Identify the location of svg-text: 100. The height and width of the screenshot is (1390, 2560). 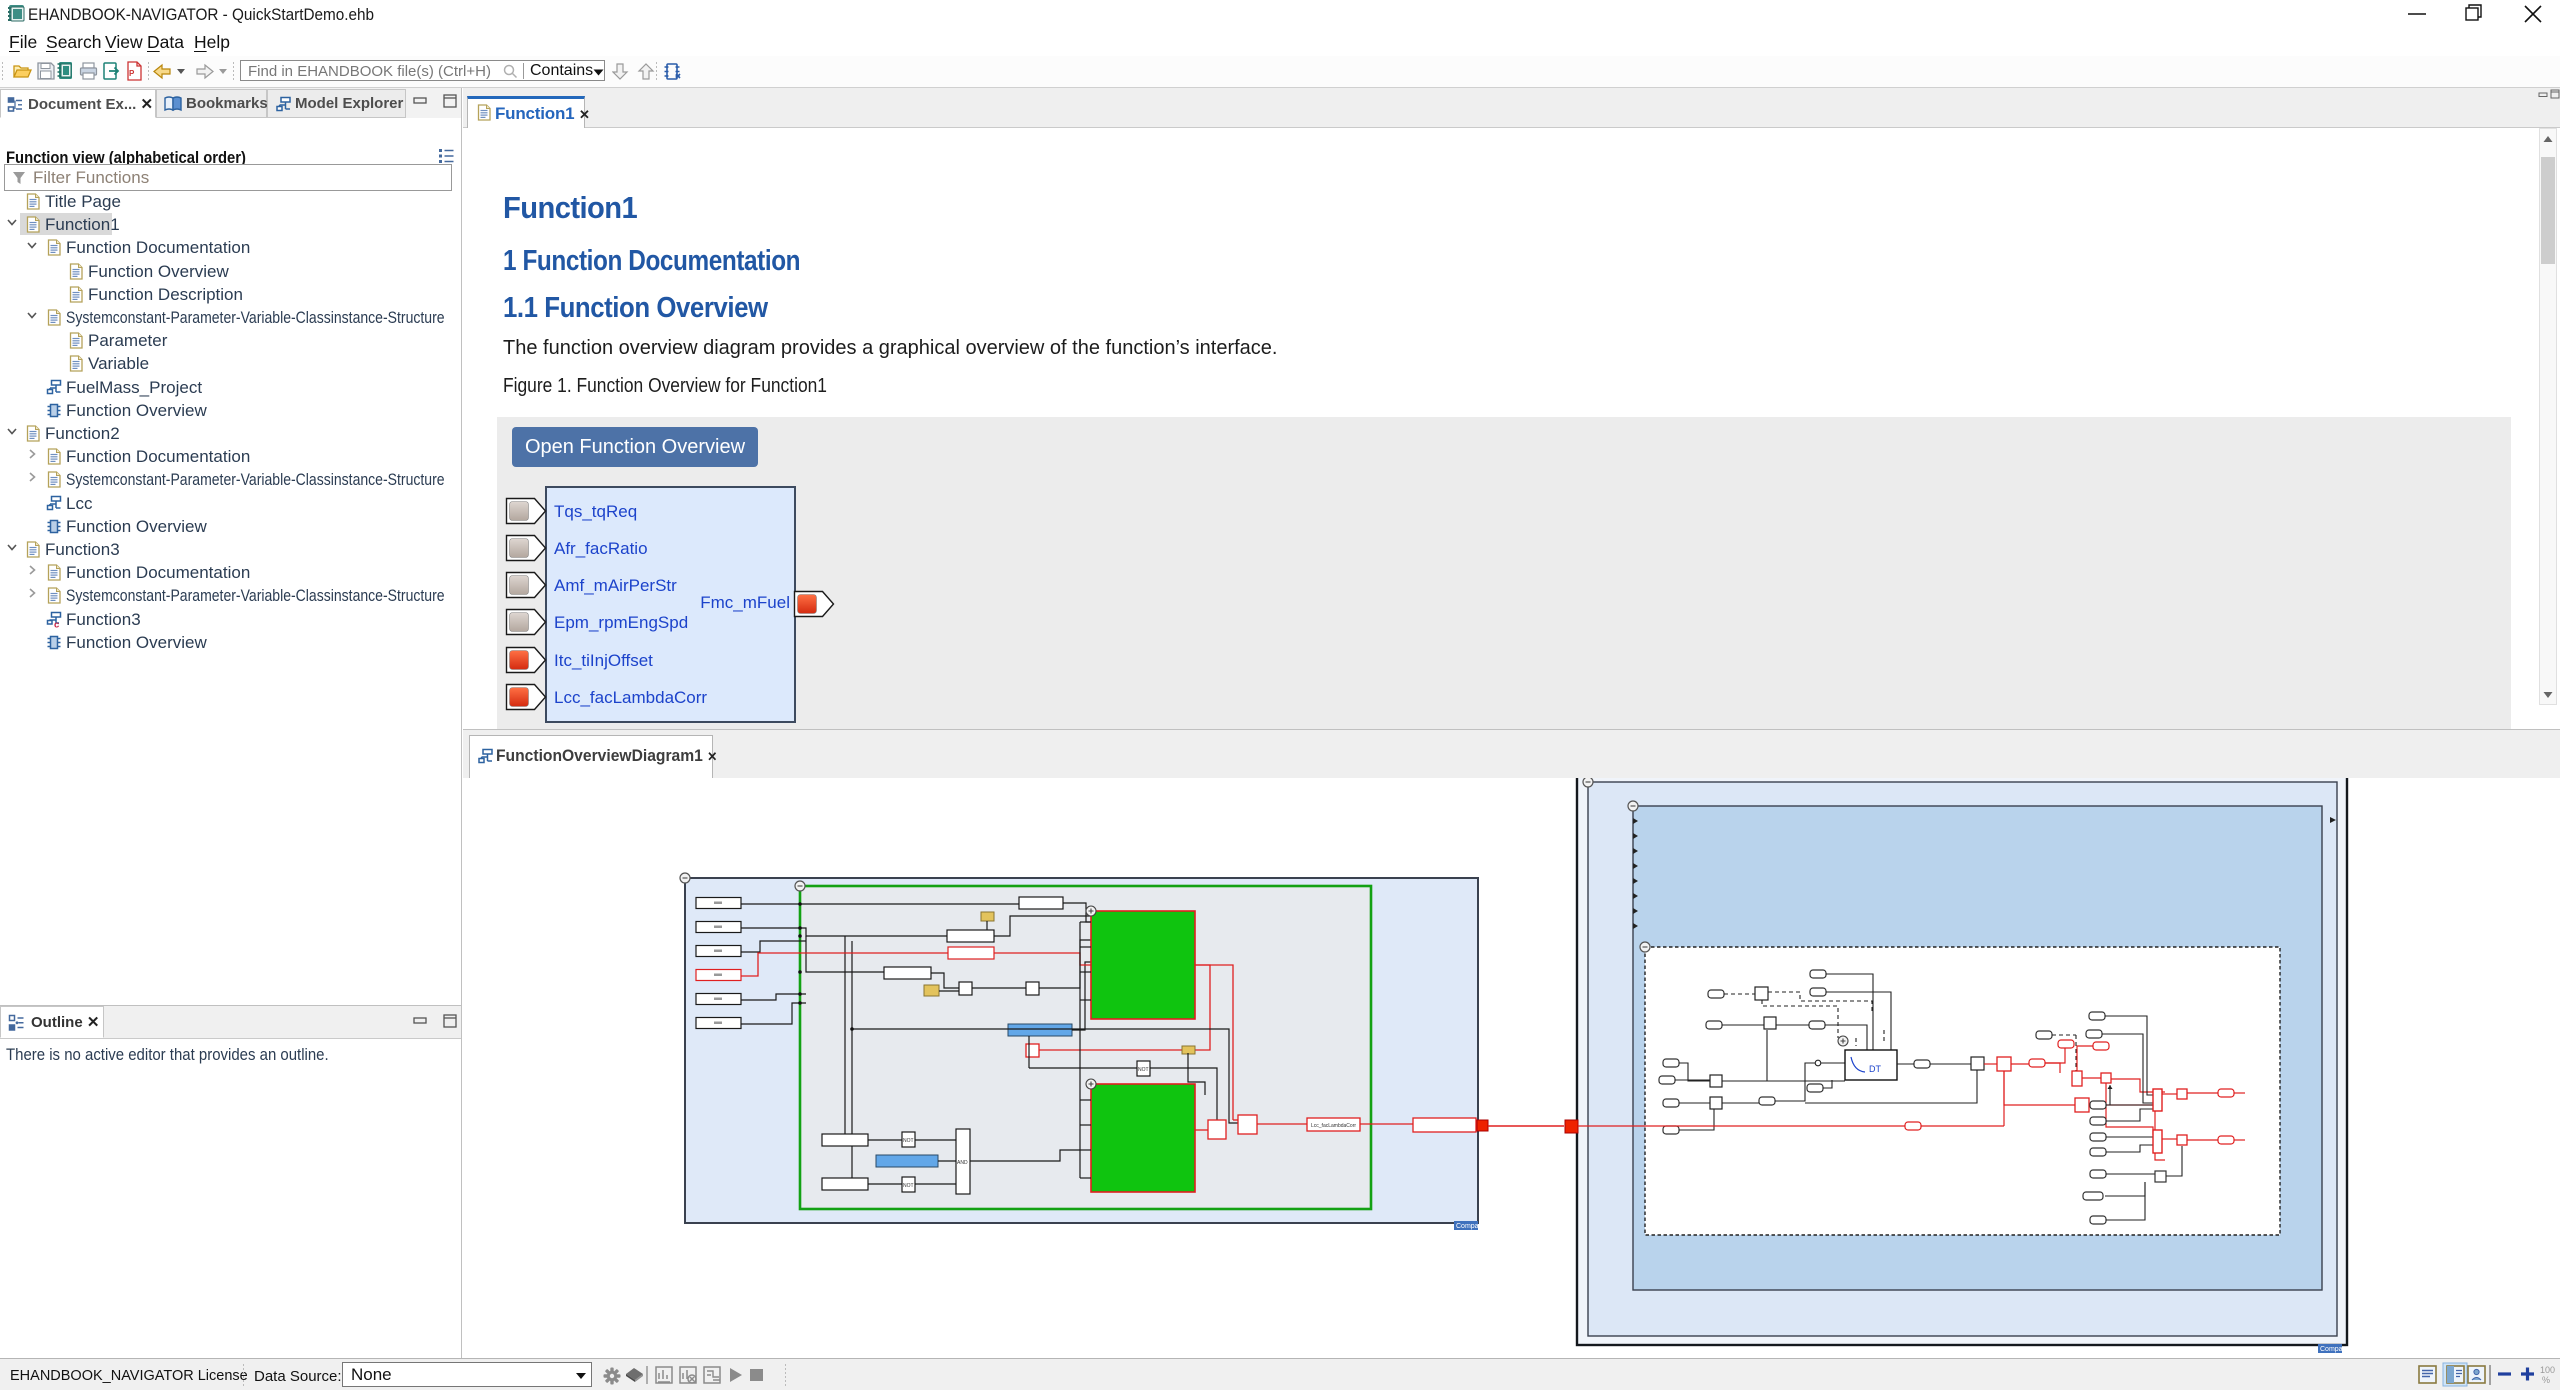
(2547, 1370).